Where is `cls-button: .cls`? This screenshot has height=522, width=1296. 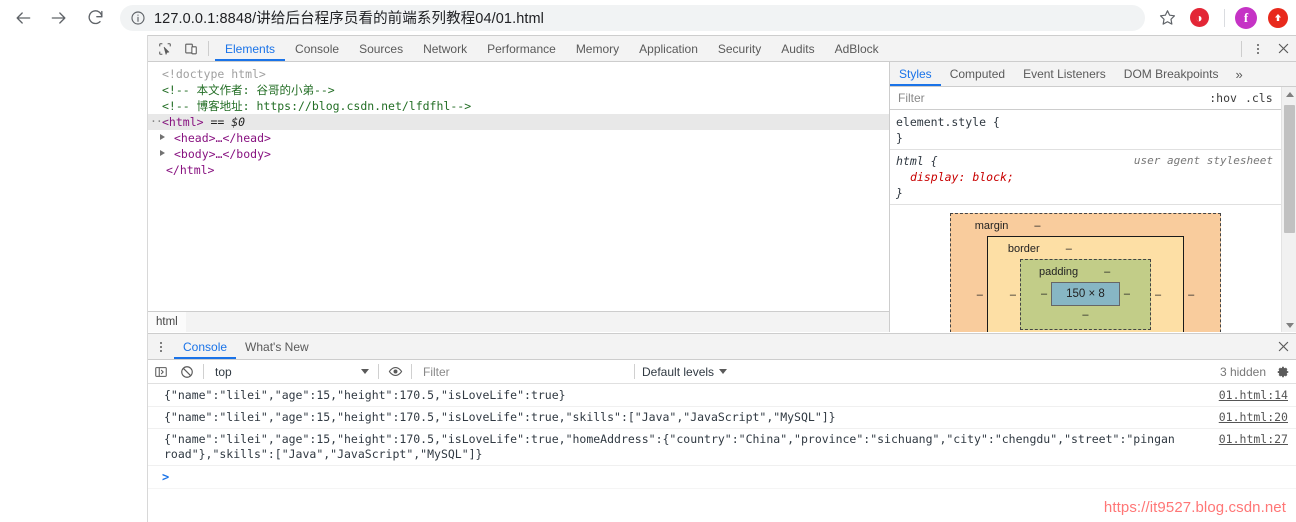
cls-button: .cls is located at coordinates (1259, 98).